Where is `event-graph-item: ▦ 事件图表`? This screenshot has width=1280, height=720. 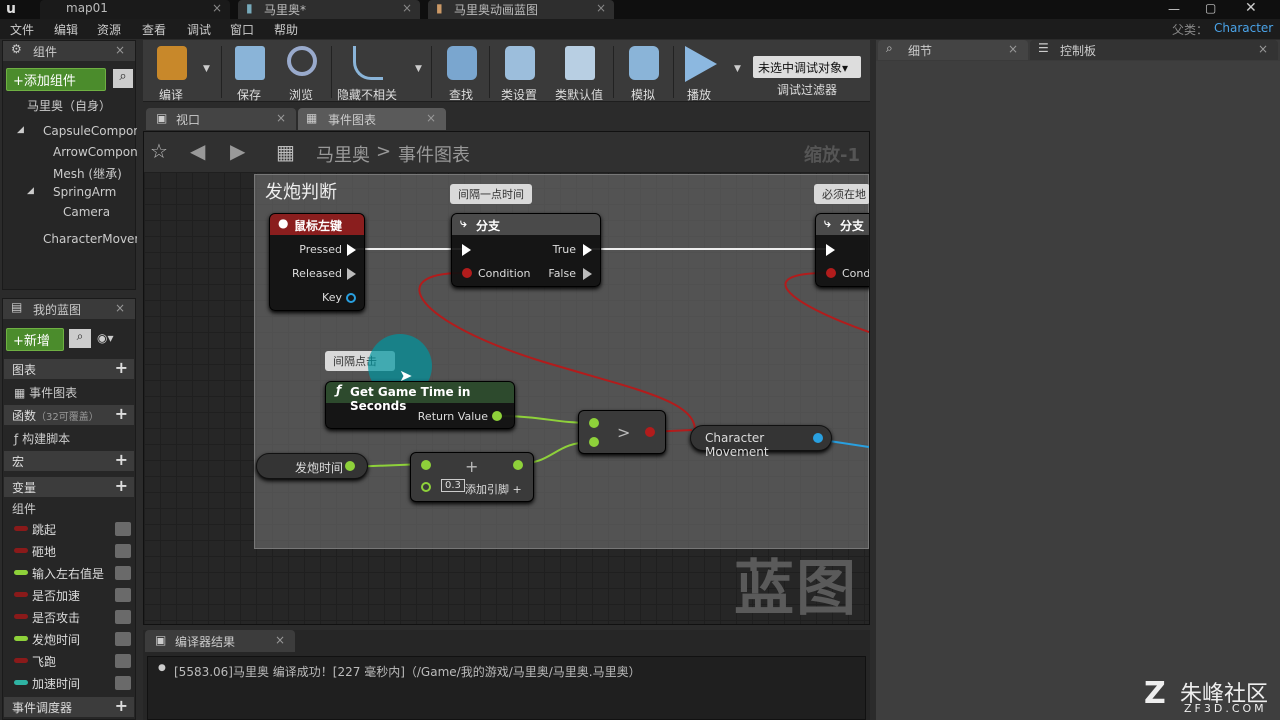 event-graph-item: ▦ 事件图表 is located at coordinates (45, 392).